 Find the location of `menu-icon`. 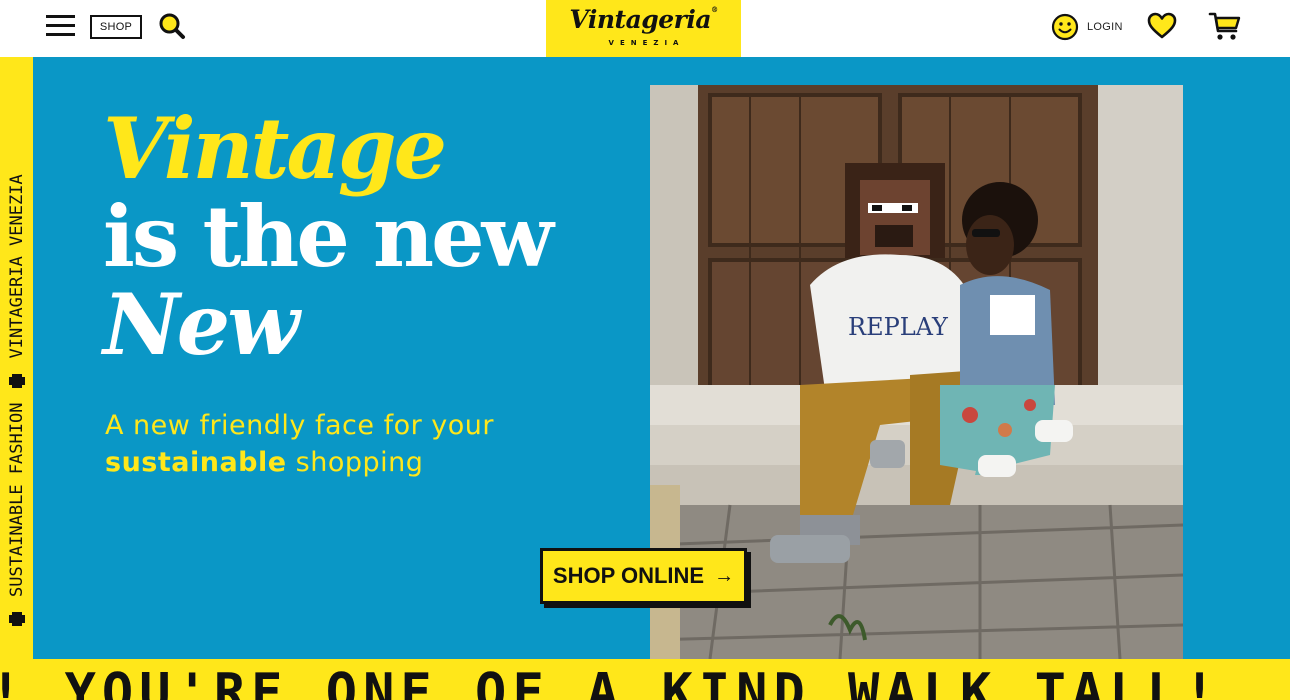

menu-icon is located at coordinates (60, 26).